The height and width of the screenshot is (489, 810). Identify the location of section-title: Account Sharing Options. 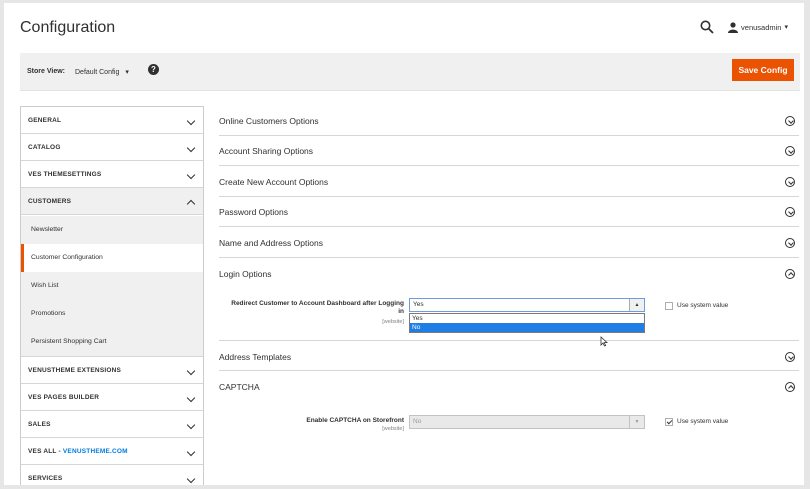
(266, 151).